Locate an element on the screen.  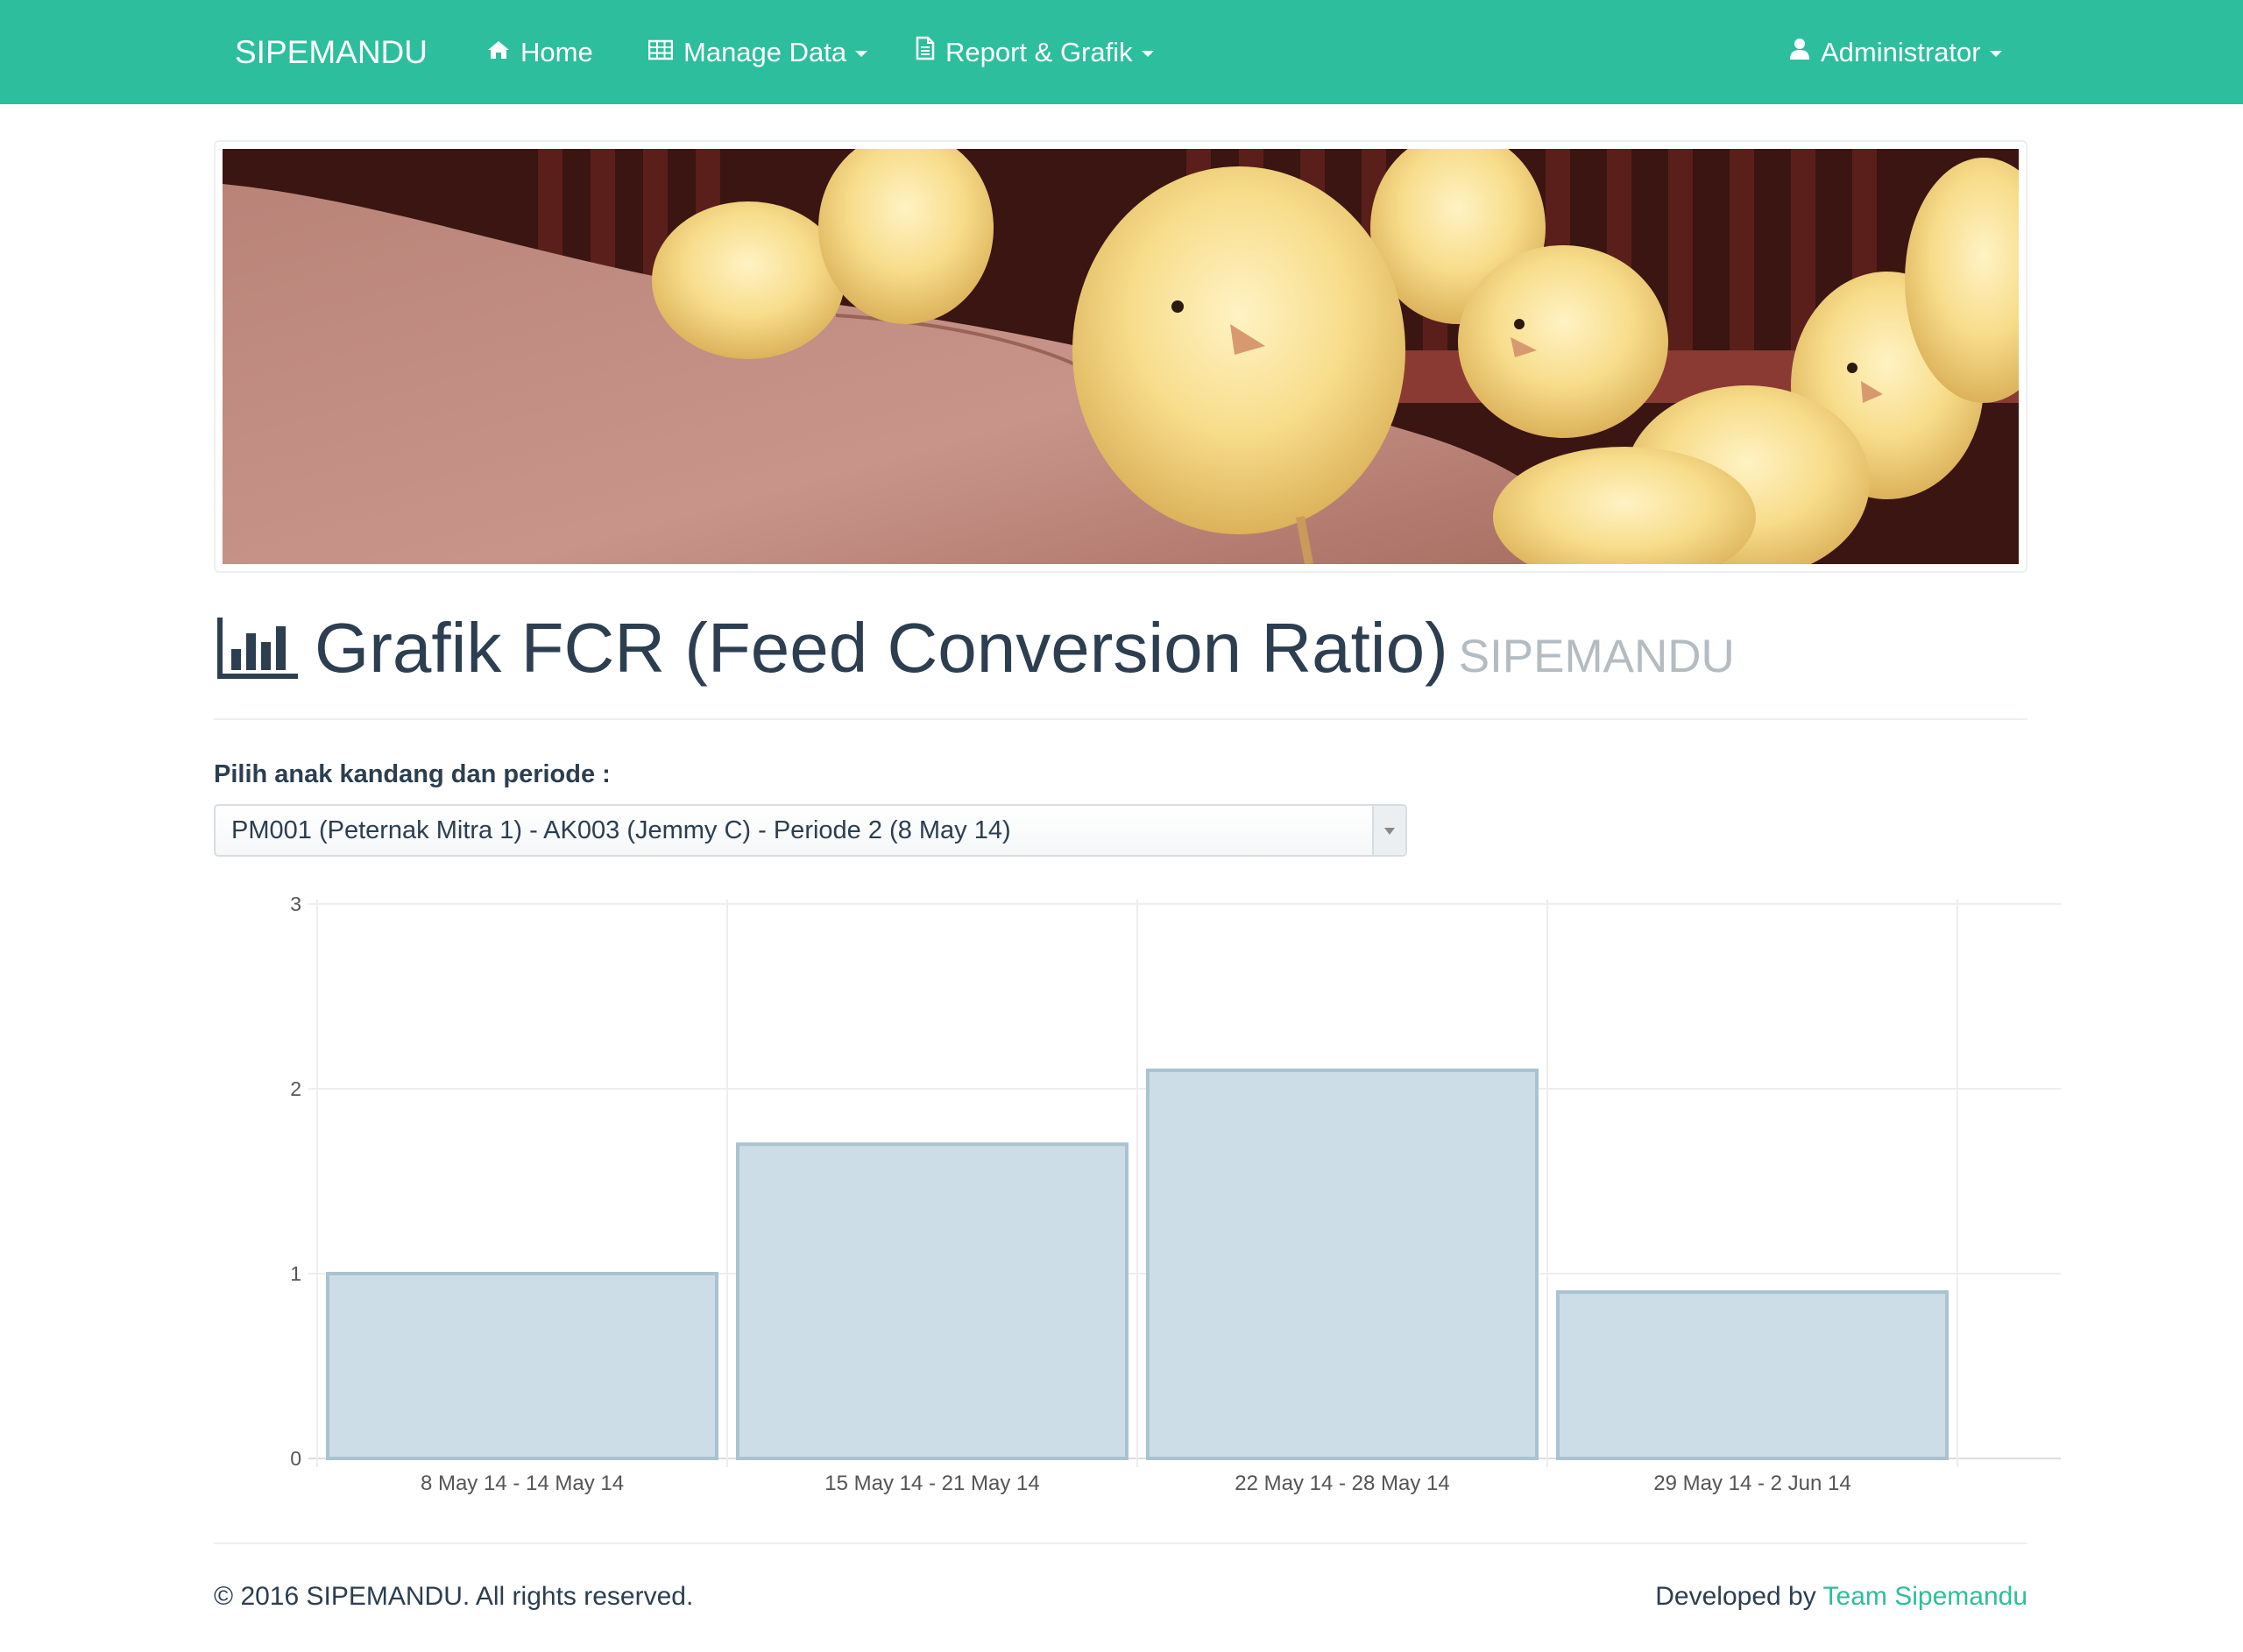
nav-home-label: Home is located at coordinates (556, 52).